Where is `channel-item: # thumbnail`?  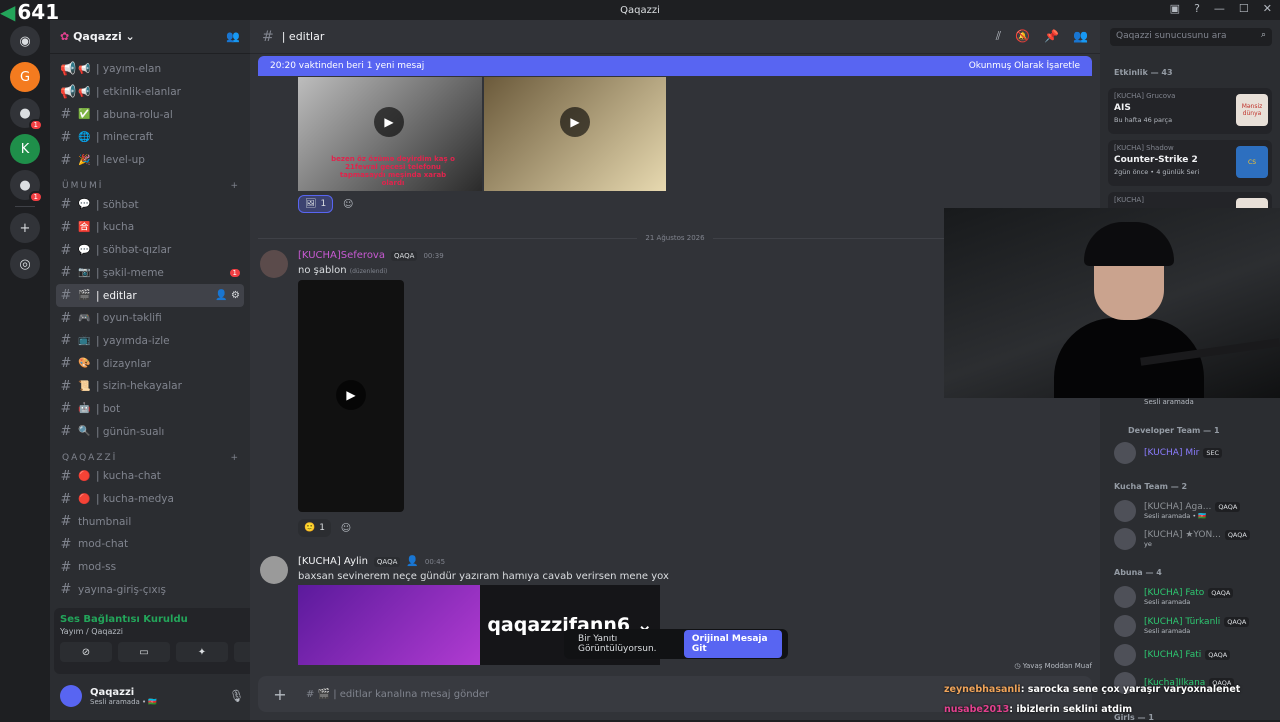 channel-item: # thumbnail is located at coordinates (150, 521).